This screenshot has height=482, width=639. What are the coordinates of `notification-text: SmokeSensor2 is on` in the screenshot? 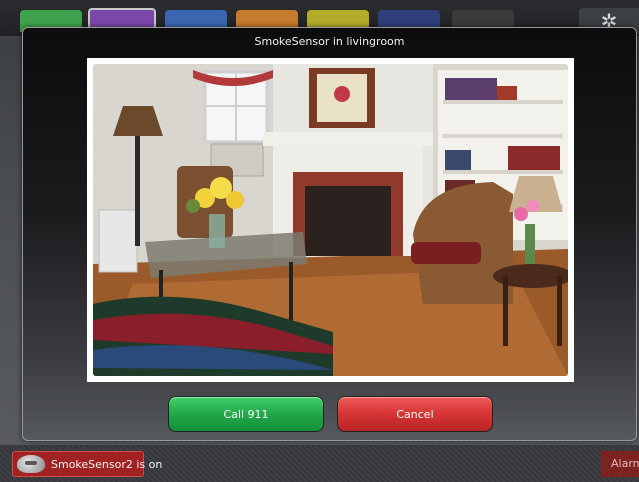 It's located at (107, 464).